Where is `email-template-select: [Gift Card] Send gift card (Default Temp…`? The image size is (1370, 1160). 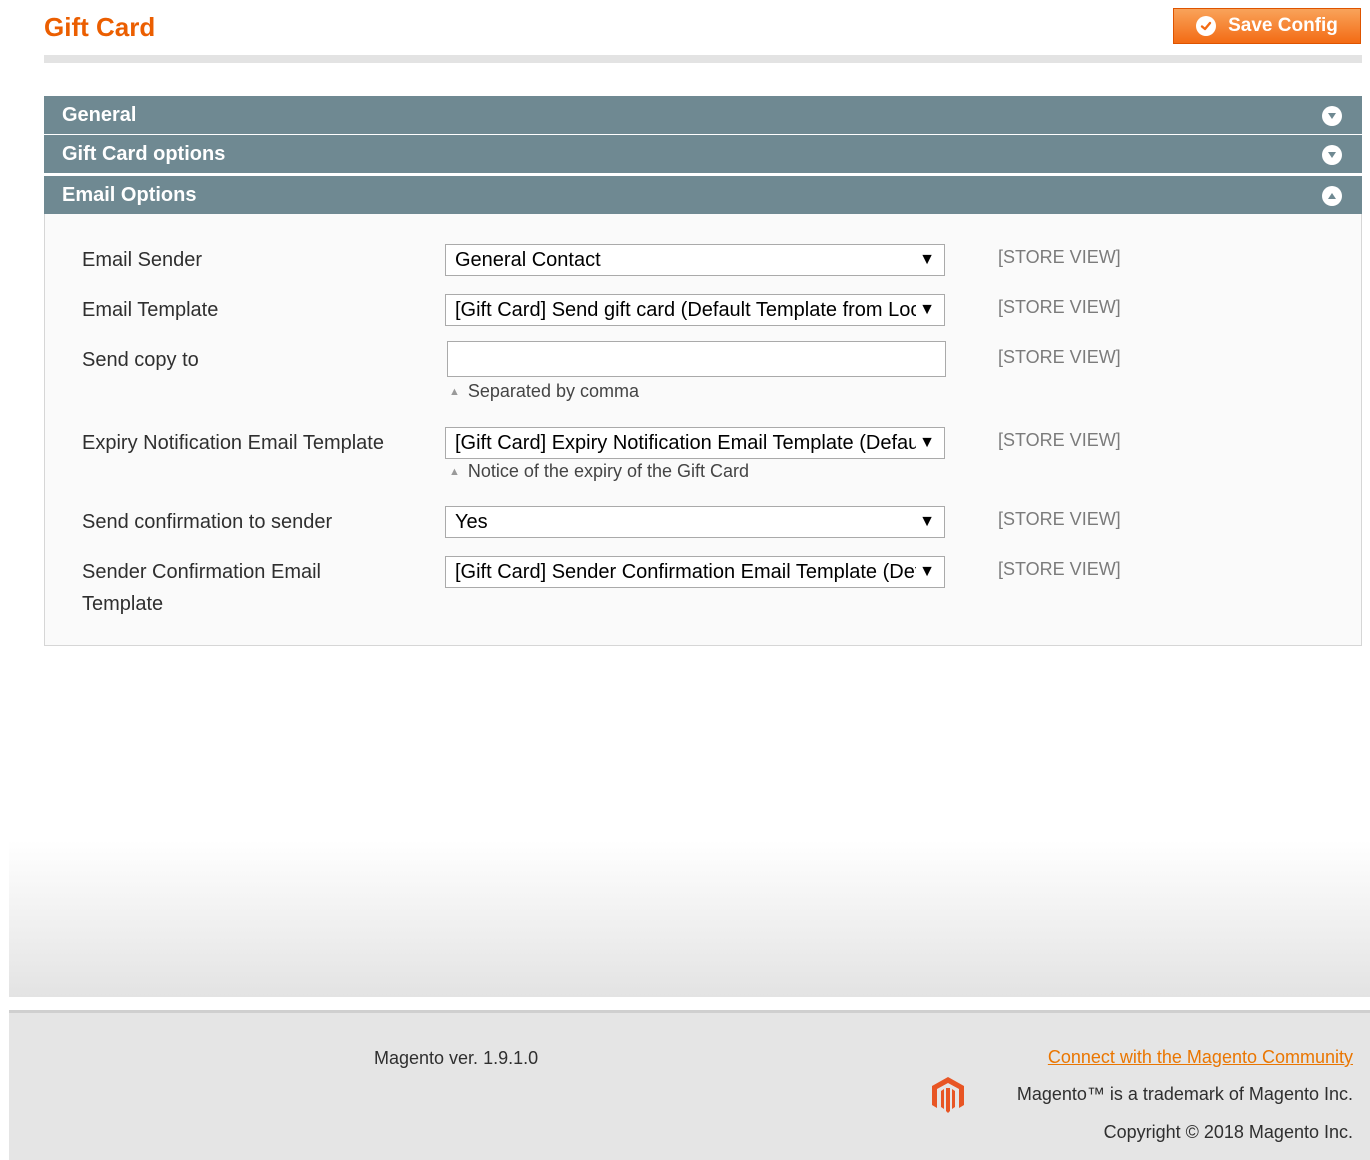
email-template-select: [Gift Card] Send gift card (Default Temp… is located at coordinates (695, 310).